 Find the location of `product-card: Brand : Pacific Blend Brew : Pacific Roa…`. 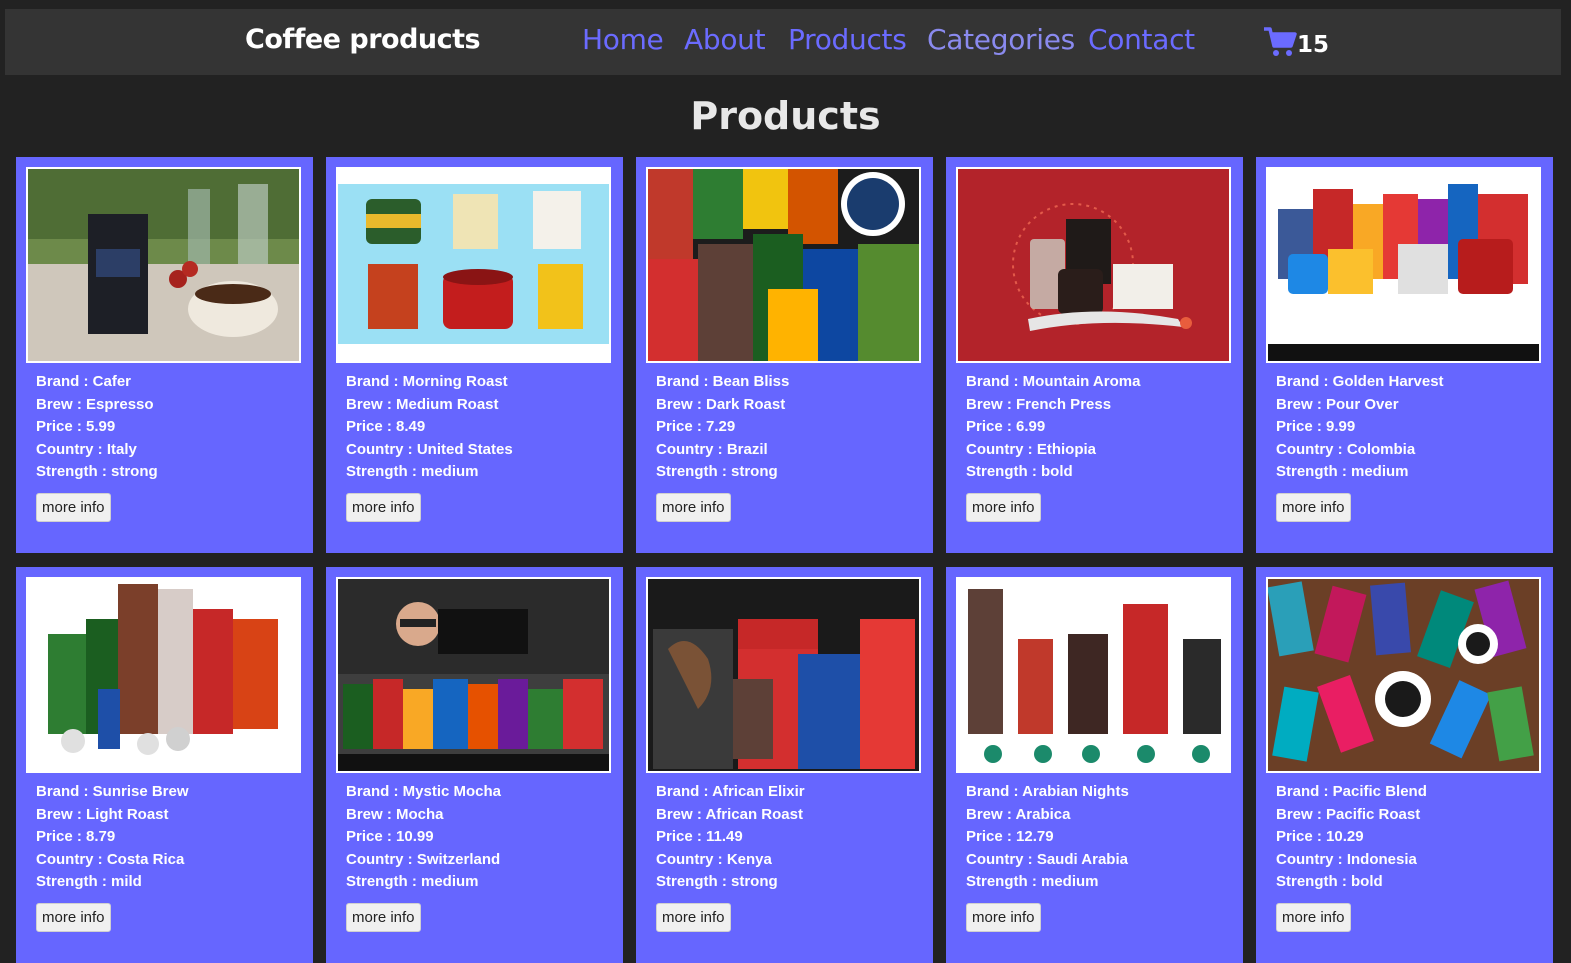

product-card: Brand : Pacific Blend Brew : Pacific Roa… is located at coordinates (1404, 765).